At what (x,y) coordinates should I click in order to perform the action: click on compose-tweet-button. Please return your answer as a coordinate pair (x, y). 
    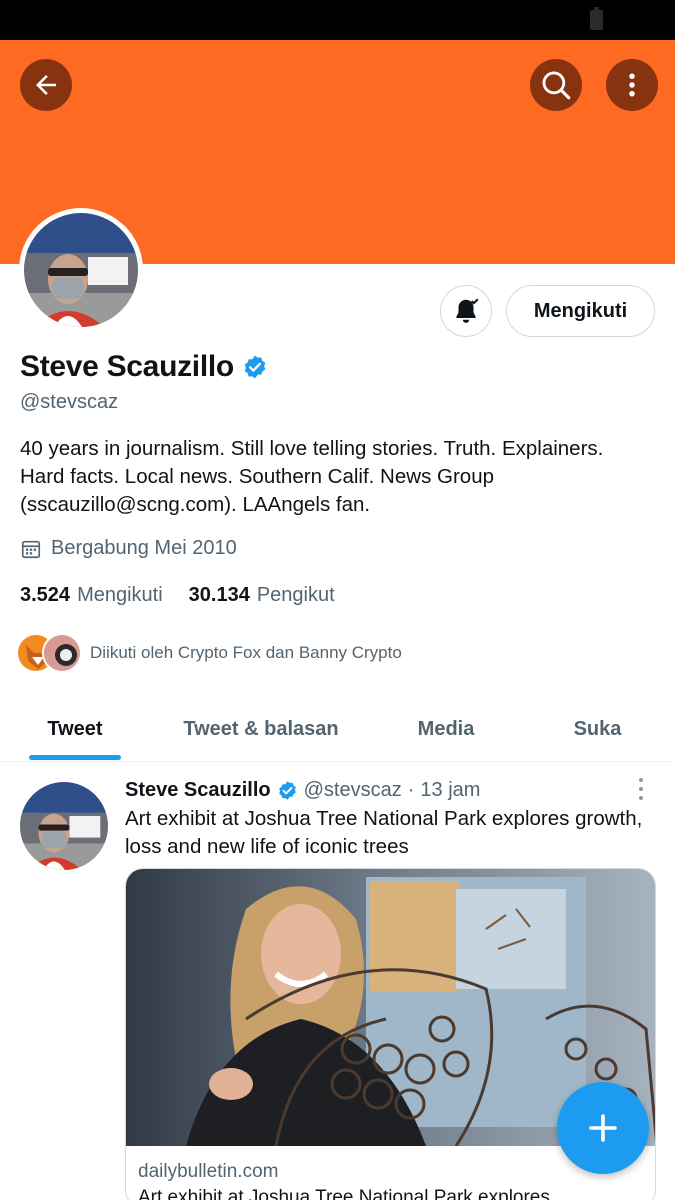
    Looking at the image, I should click on (603, 1128).